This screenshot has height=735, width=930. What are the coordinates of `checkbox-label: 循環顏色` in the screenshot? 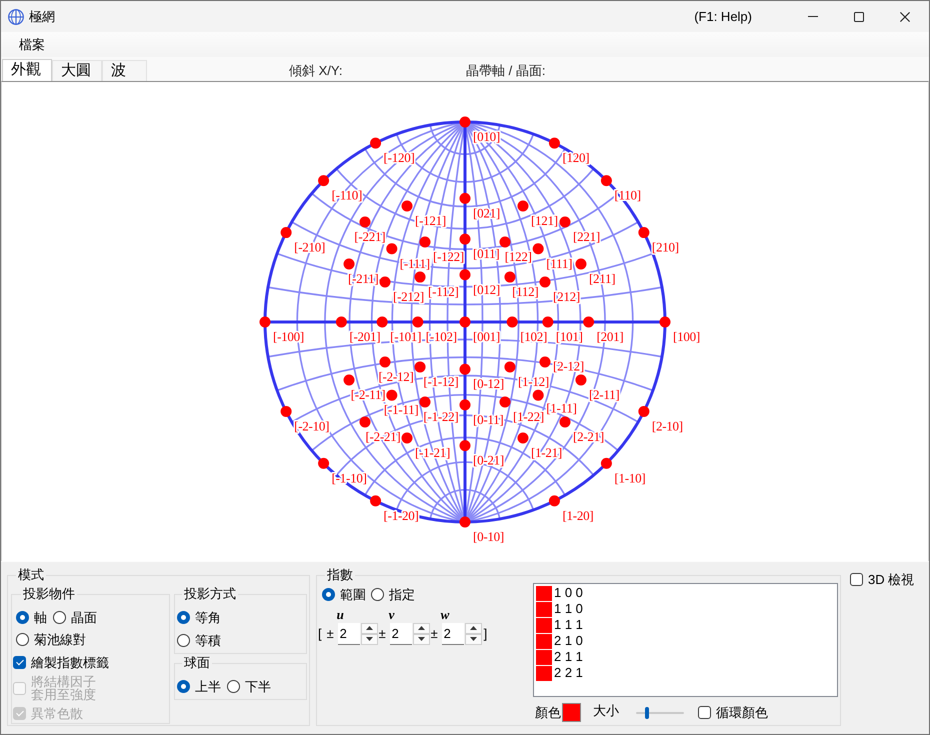 It's located at (742, 712).